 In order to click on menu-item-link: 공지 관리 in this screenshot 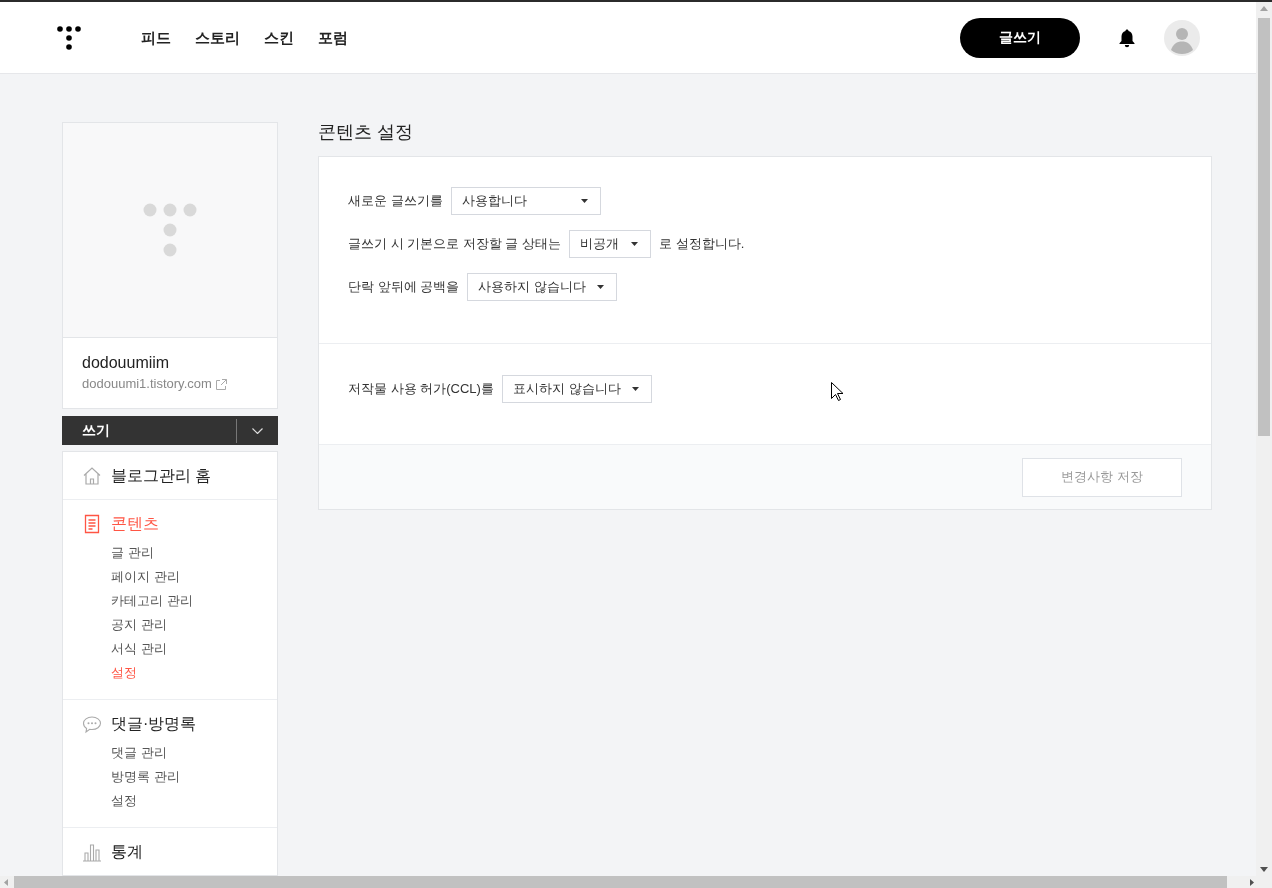, I will do `click(139, 625)`.